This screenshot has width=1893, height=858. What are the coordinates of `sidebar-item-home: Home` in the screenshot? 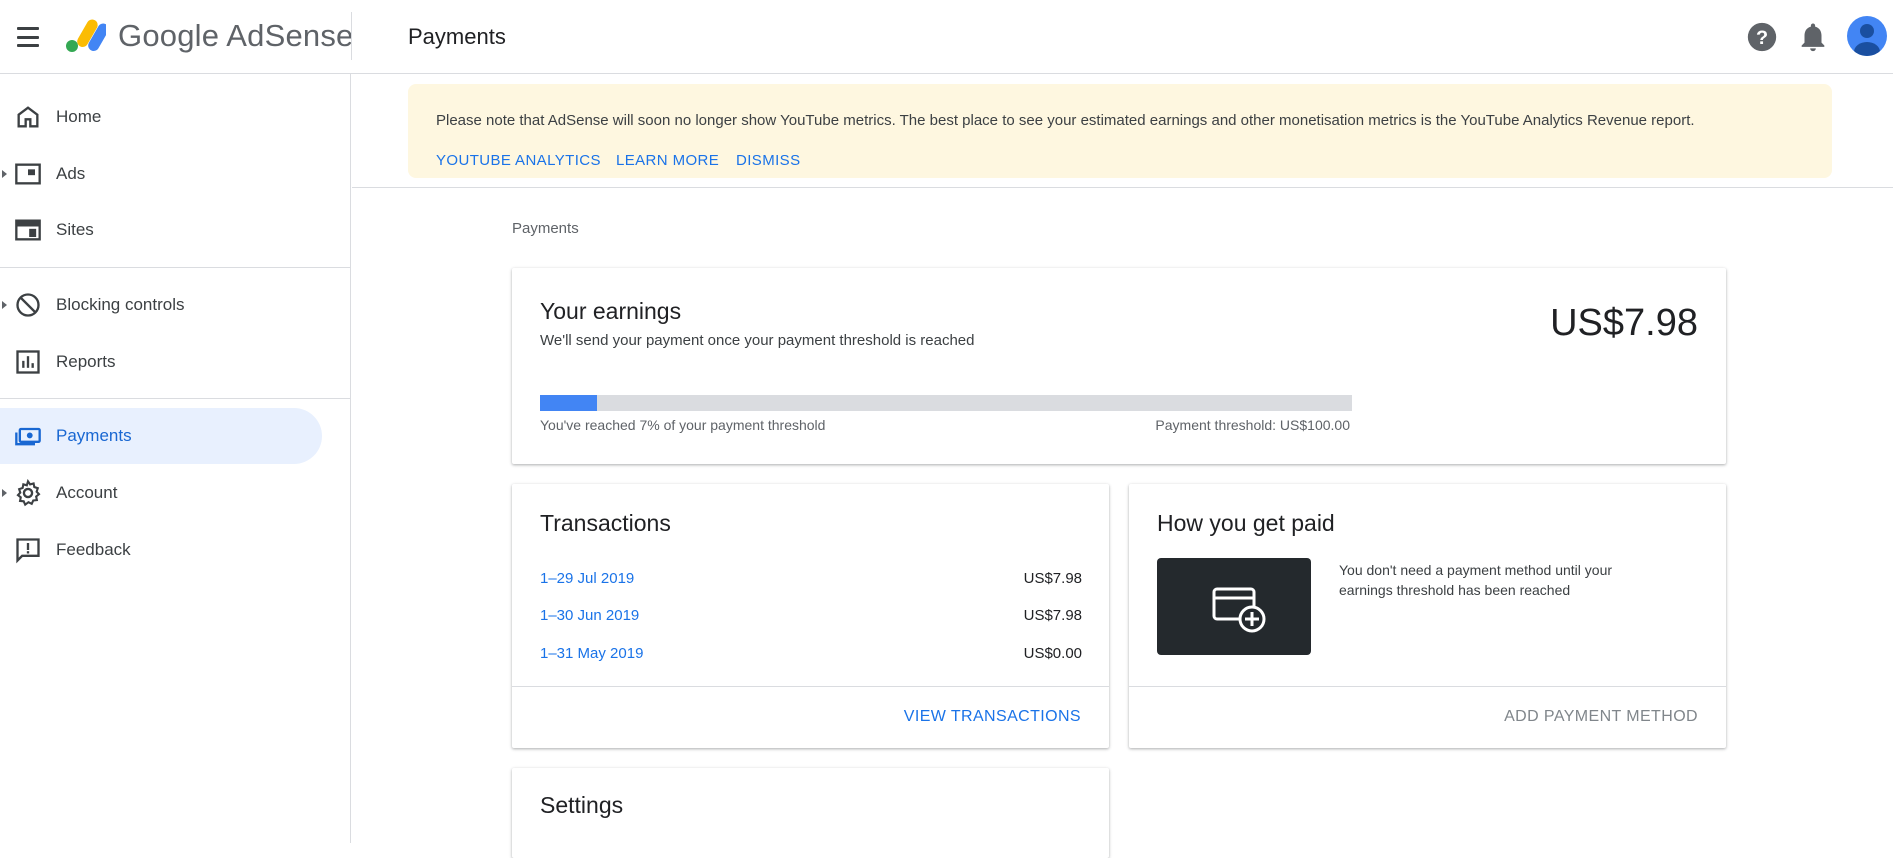 It's located at (161, 117).